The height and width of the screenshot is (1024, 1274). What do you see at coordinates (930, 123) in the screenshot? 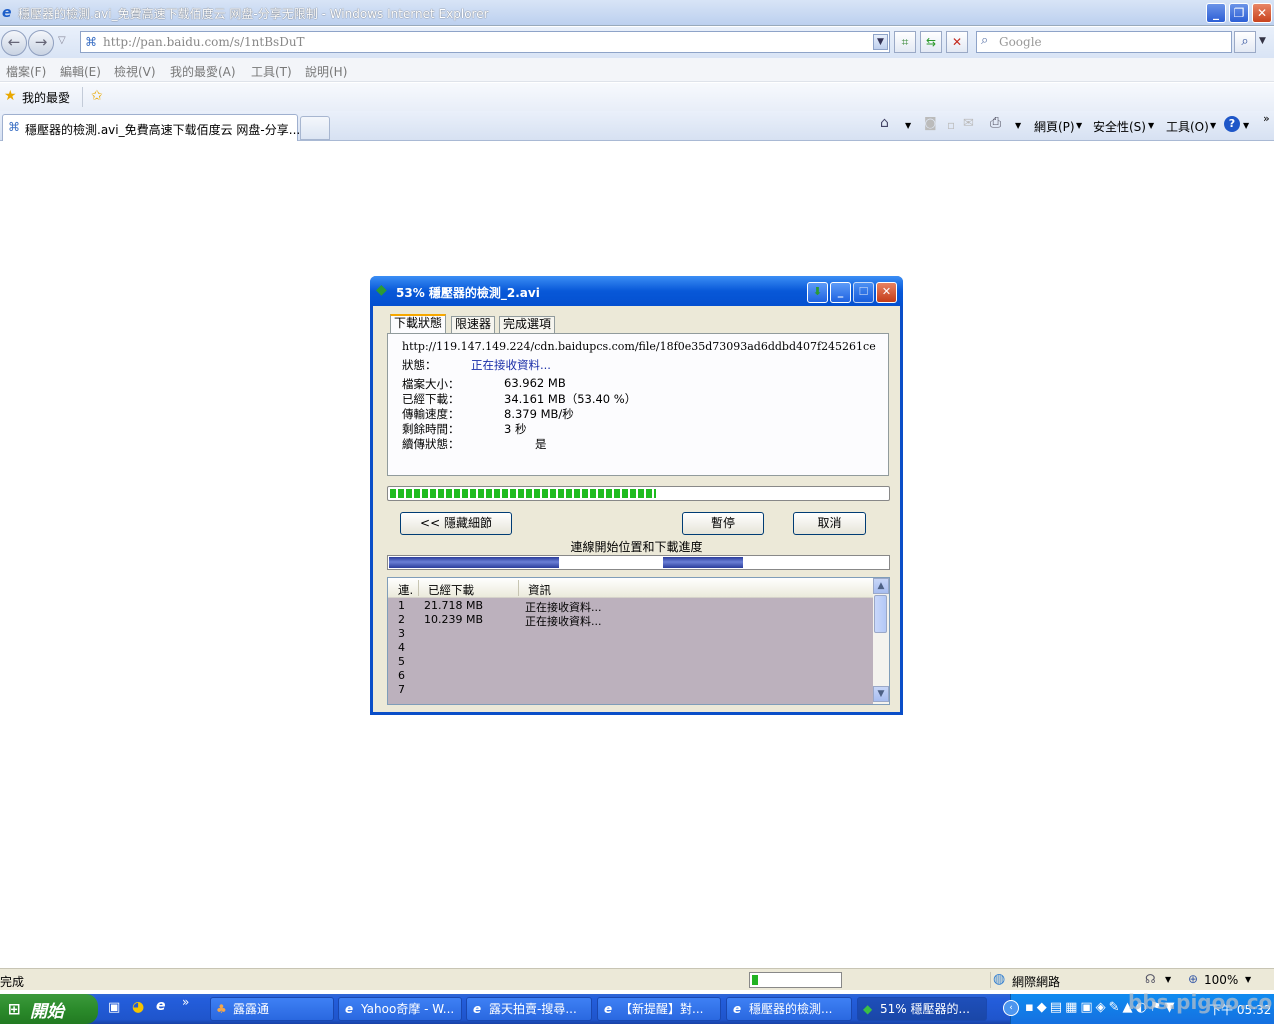
I see `feeds-icon: ◙` at bounding box center [930, 123].